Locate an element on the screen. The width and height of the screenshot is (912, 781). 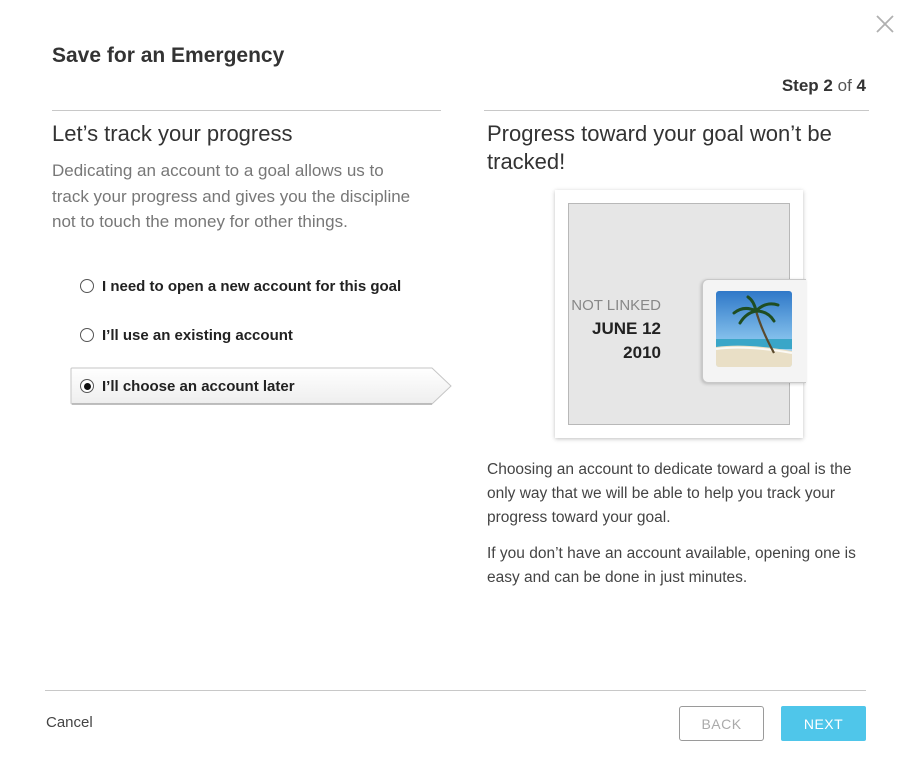
radio-use-existing-account is located at coordinates (87, 335).